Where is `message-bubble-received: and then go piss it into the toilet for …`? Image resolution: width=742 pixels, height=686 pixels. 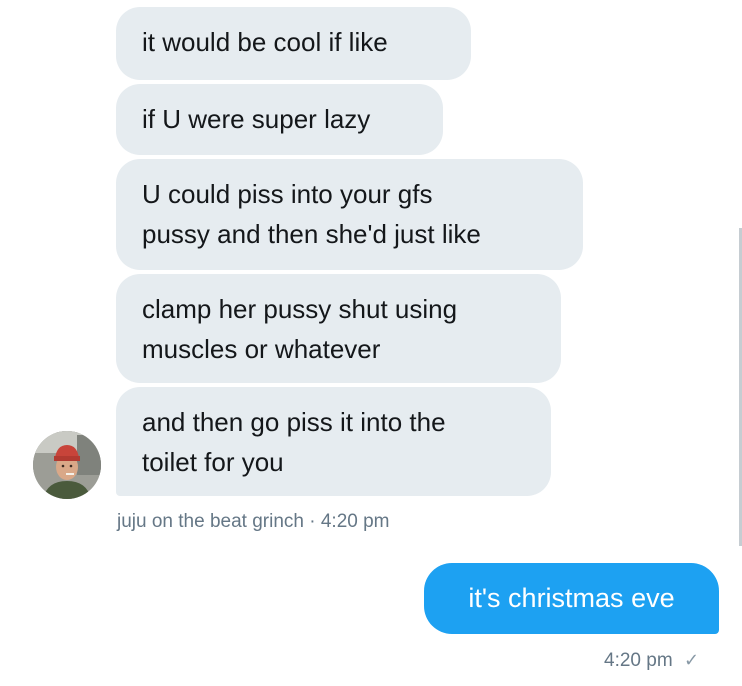
message-bubble-received: and then go piss it into the toilet for … is located at coordinates (333, 441).